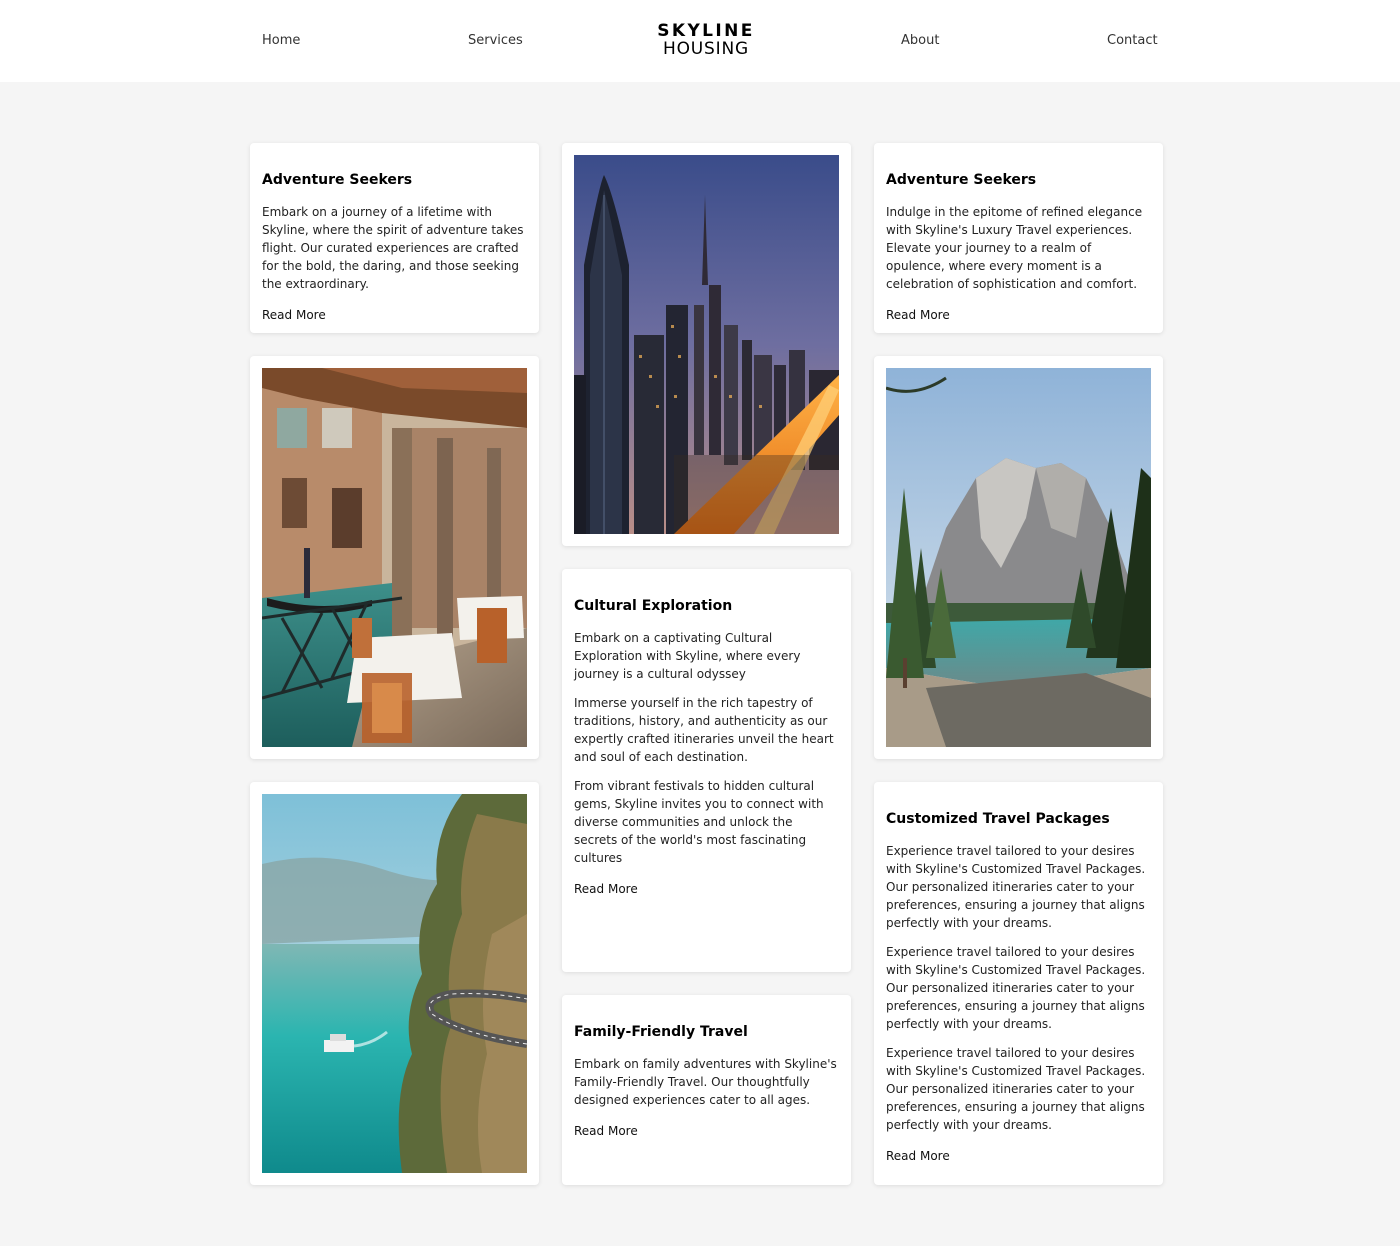 This screenshot has height=1246, width=1400. I want to click on nav-services-link: Services, so click(495, 40).